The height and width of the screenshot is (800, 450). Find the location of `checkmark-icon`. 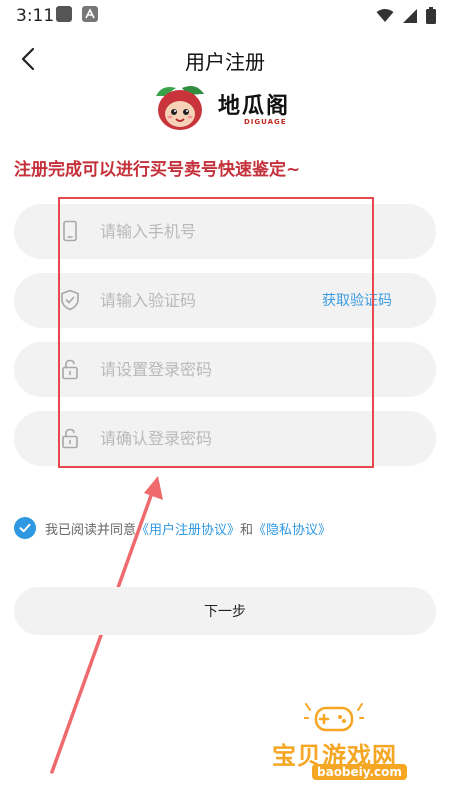

checkmark-icon is located at coordinates (25, 528).